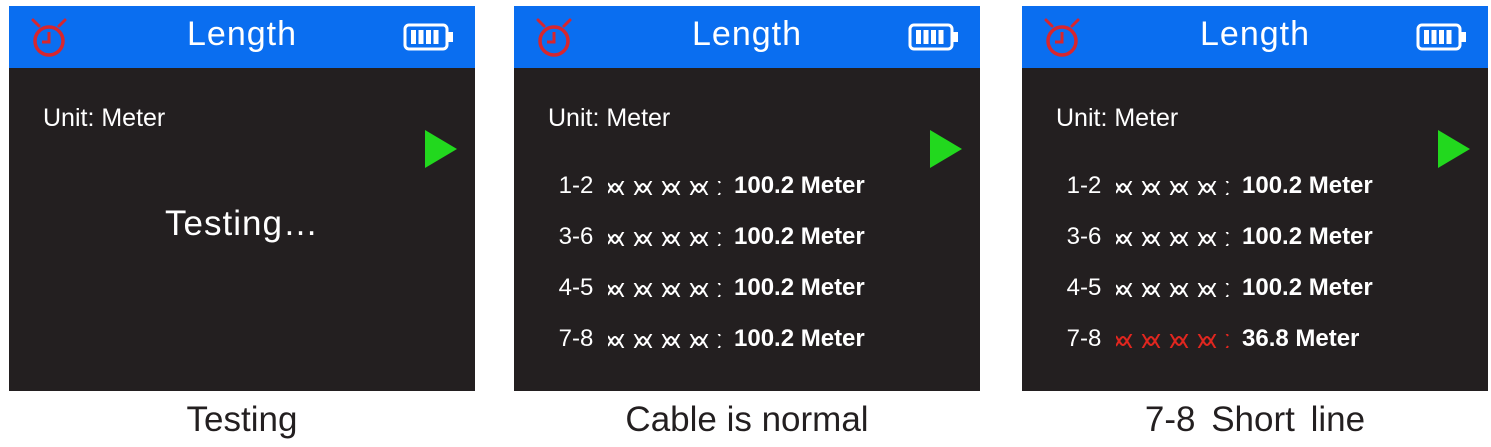 This screenshot has width=1491, height=447. What do you see at coordinates (1255, 419) in the screenshot?
I see `caption-short: 7-8 Short line` at bounding box center [1255, 419].